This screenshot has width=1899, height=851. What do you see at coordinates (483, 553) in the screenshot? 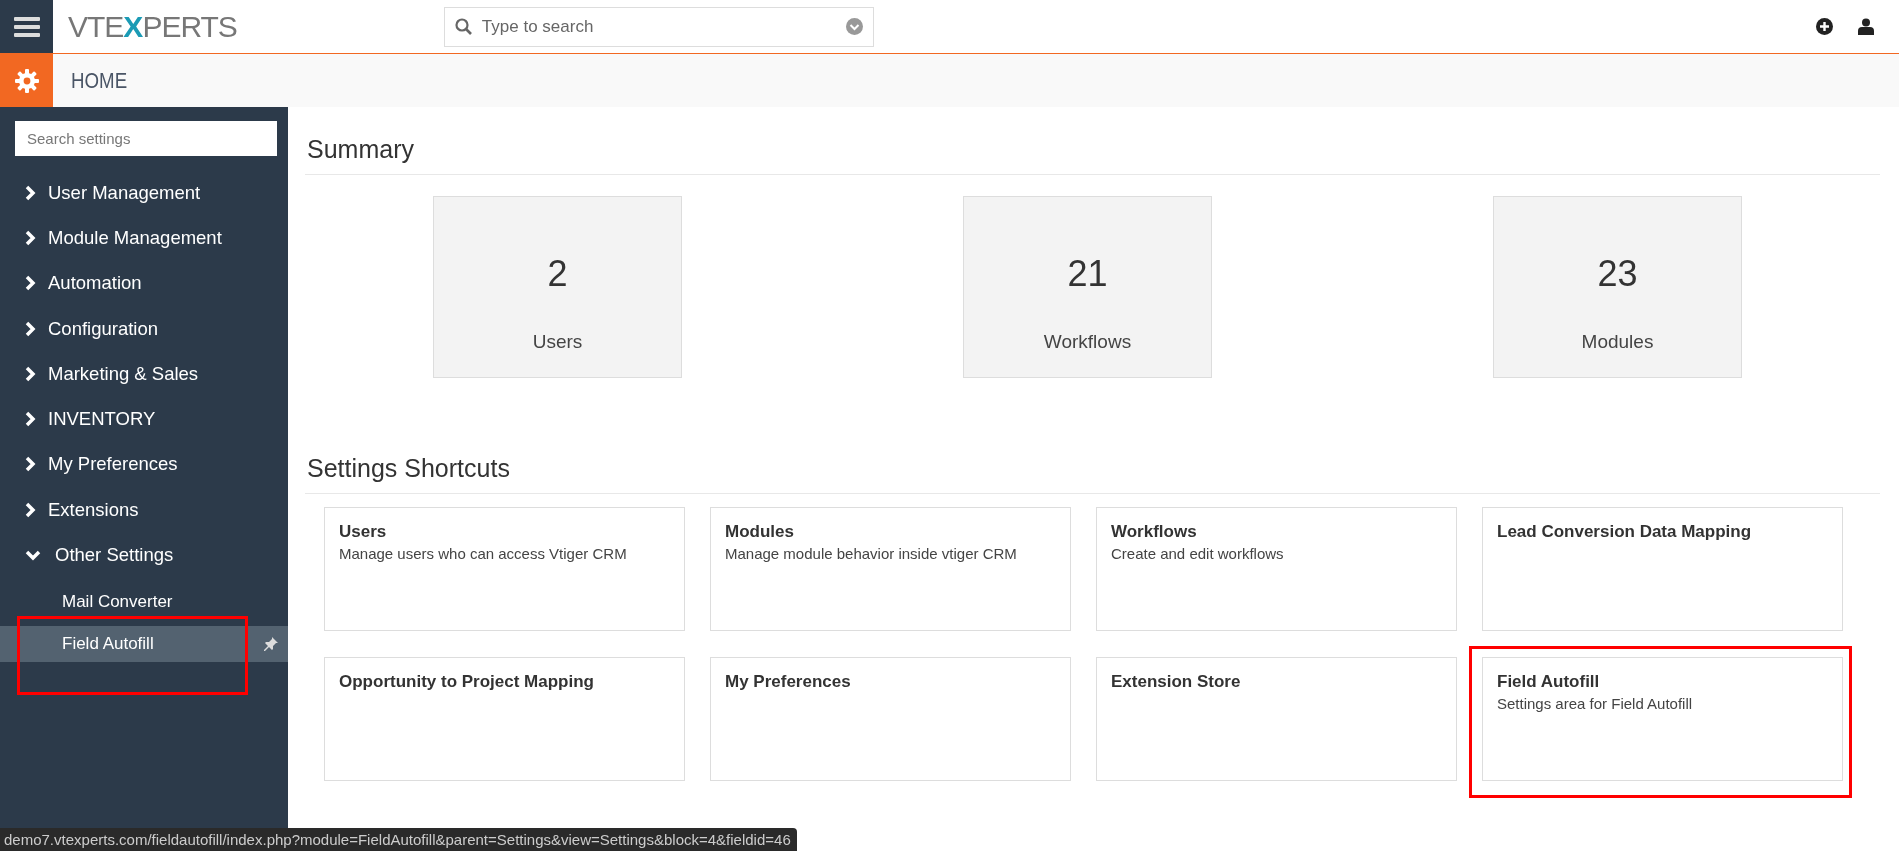
I see `shortcut-description: Manage users who can access Vtiger CRM` at bounding box center [483, 553].